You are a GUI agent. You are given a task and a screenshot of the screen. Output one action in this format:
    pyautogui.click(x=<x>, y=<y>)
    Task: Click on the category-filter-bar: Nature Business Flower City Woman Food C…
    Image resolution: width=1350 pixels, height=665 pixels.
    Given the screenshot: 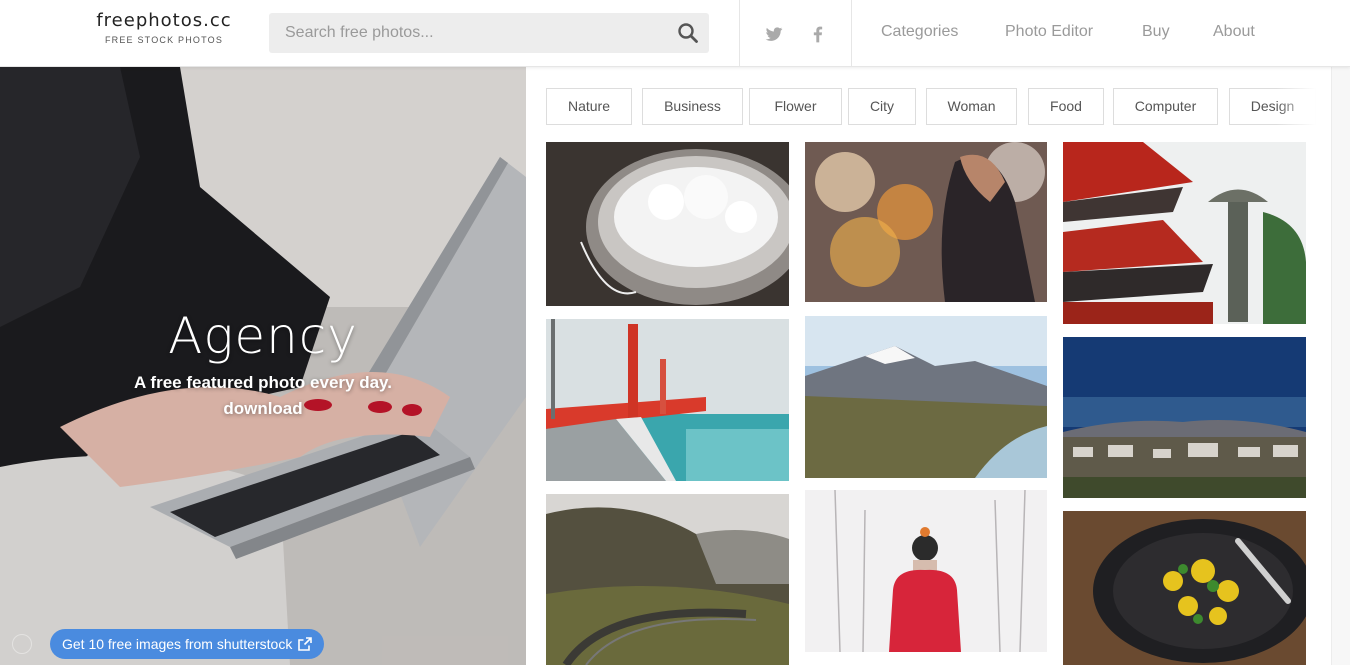 What is the action you would take?
    pyautogui.click(x=931, y=106)
    